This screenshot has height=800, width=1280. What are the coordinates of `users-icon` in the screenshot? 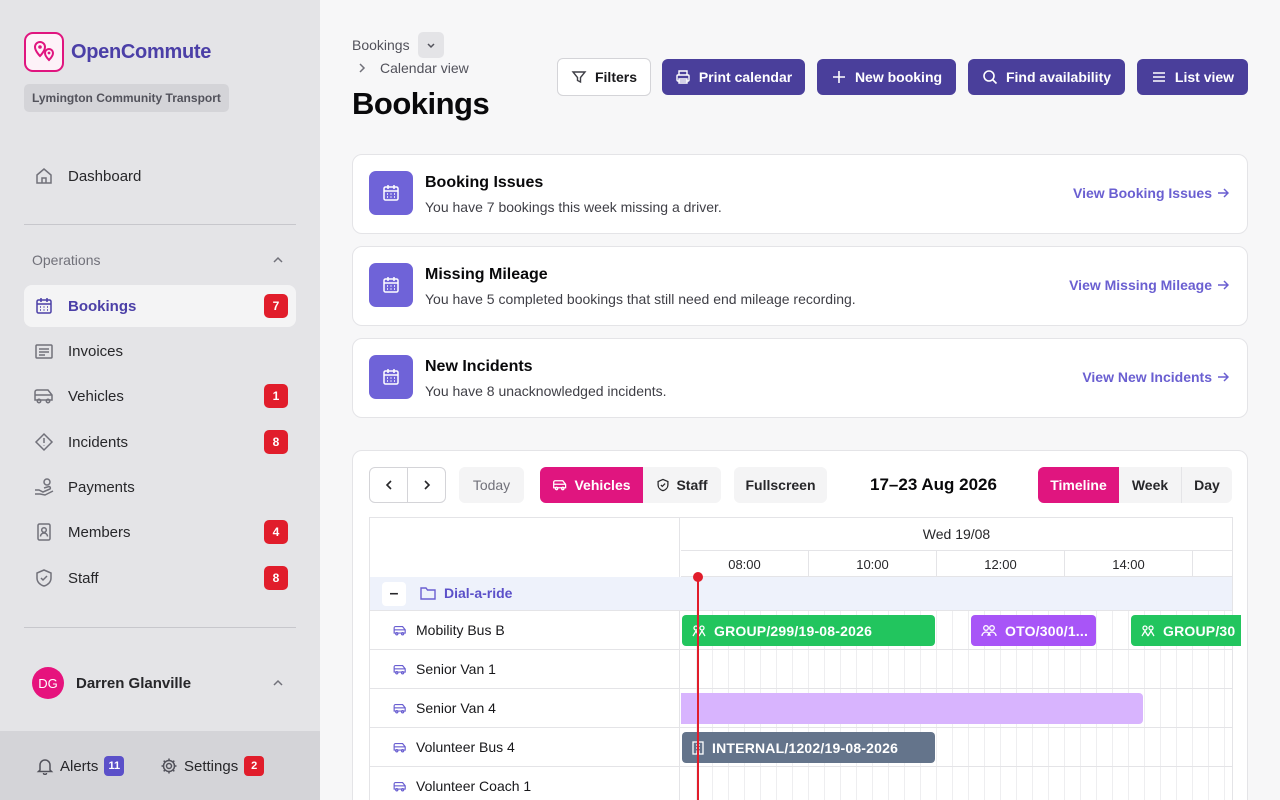 It's located at (989, 630).